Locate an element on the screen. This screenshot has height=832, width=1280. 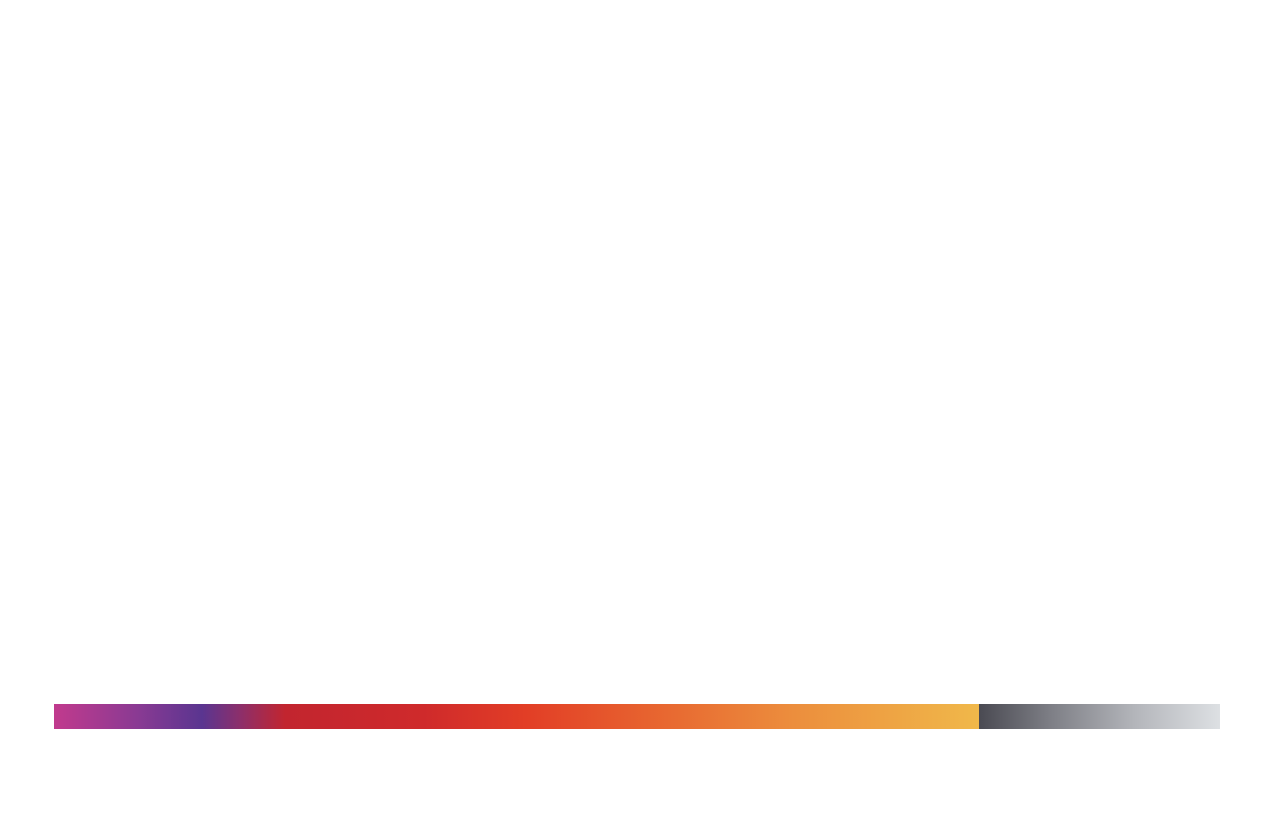
gray-gradient-segment is located at coordinates (1099, 716).